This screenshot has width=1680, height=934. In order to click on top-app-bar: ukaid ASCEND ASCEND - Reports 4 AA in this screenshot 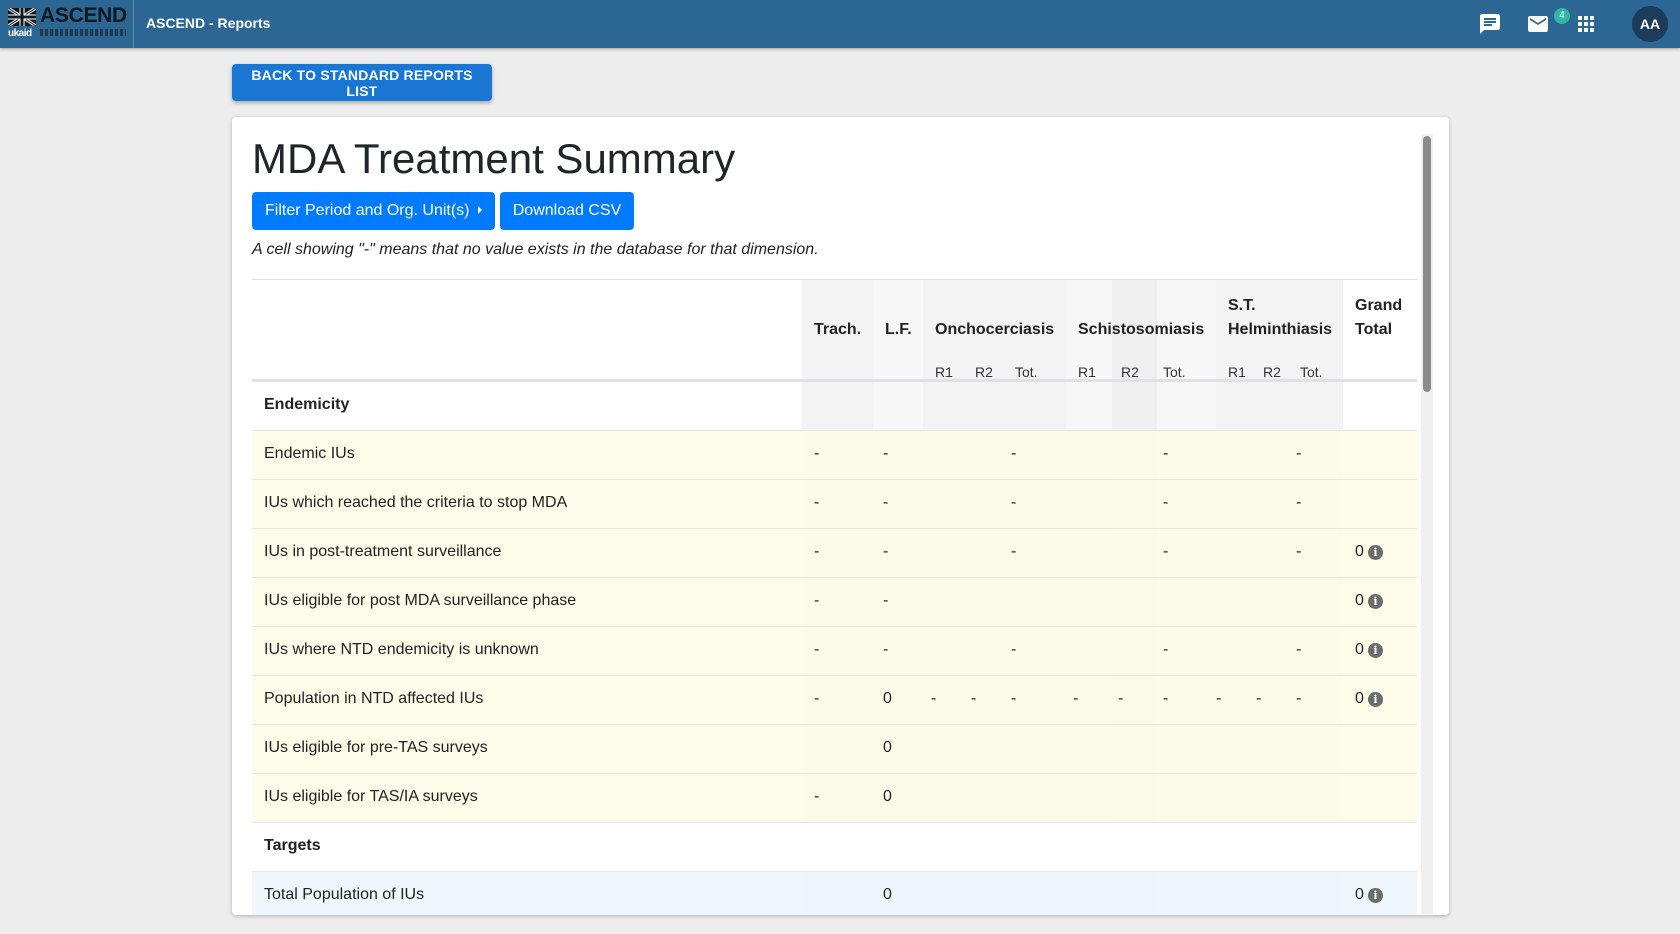, I will do `click(840, 24)`.